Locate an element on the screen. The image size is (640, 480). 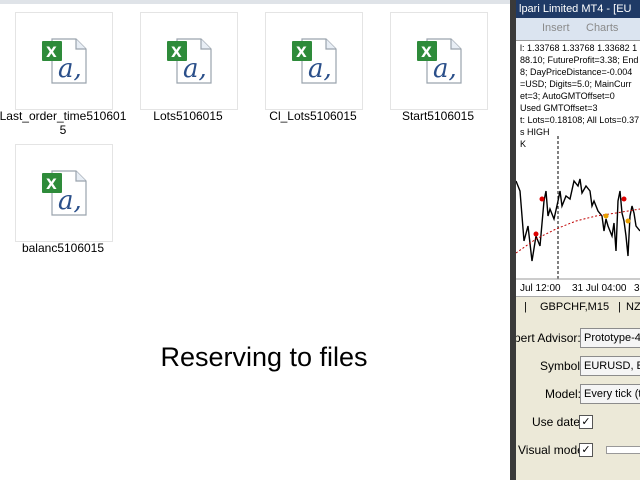
mt4-menubar: Insert Charts is located at coordinates (578, 29).